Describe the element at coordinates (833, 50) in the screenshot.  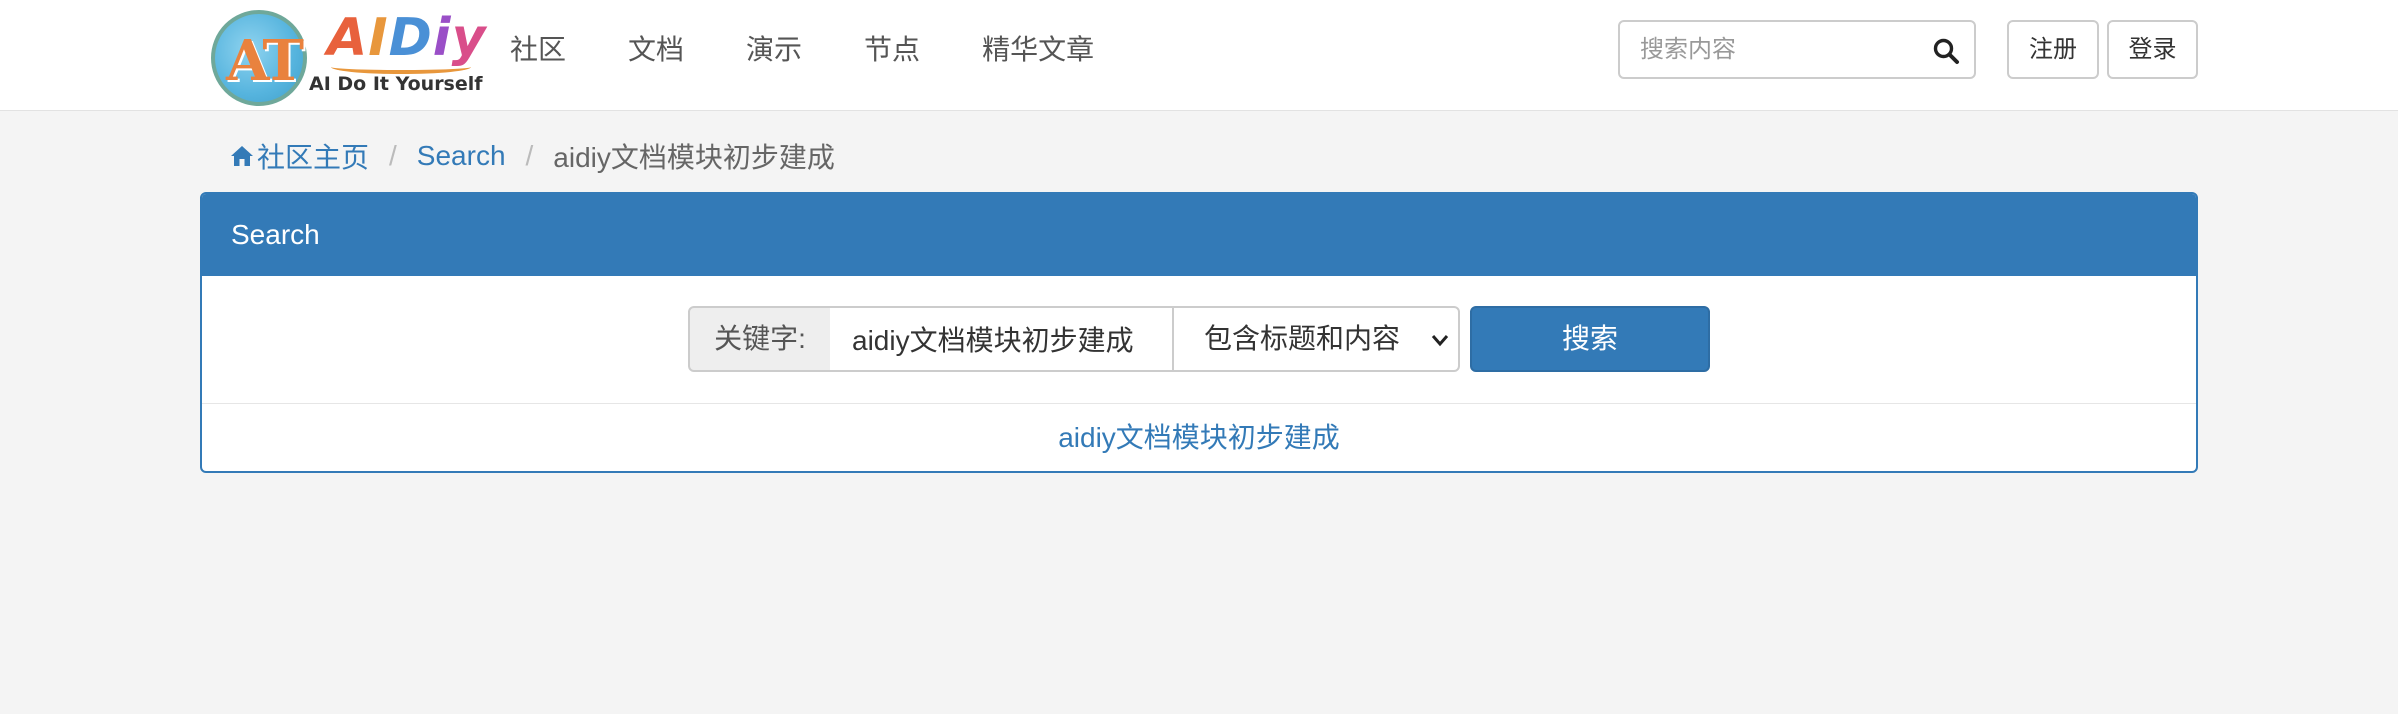
I see `main-nav: 社区 文档 演示 节点 精华文章` at that location.